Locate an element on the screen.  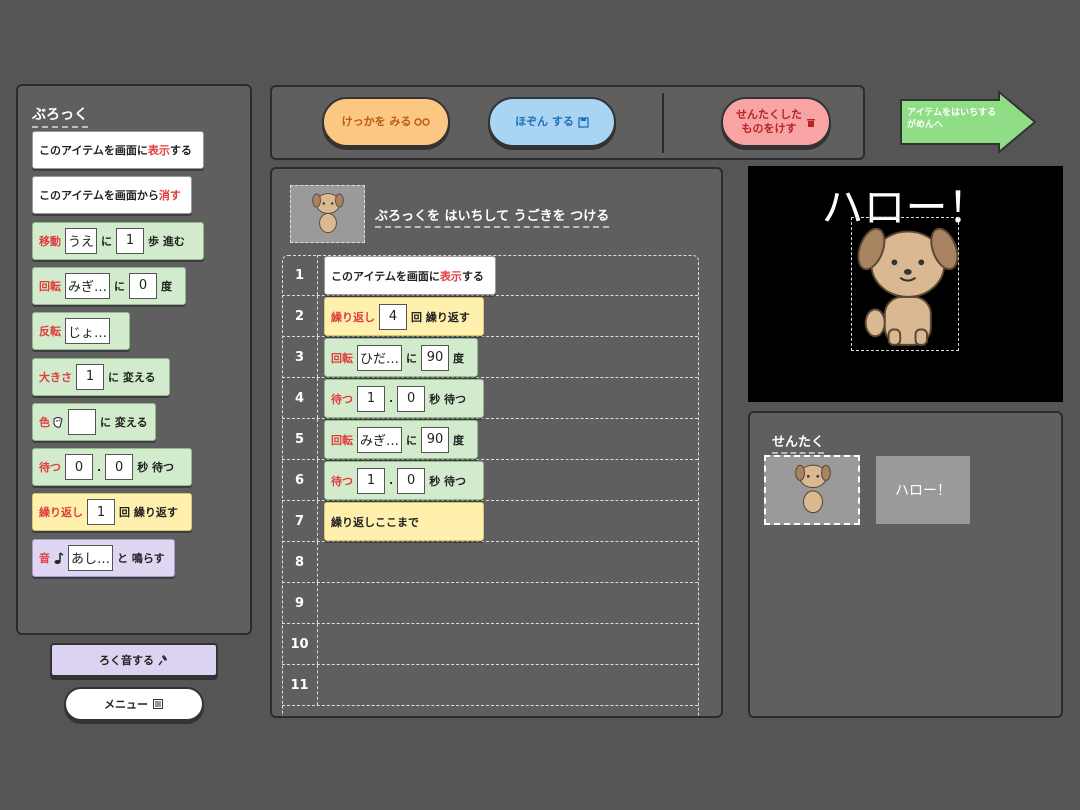
code-row: 7 繰り返しここまで is located at coordinates (490, 521).